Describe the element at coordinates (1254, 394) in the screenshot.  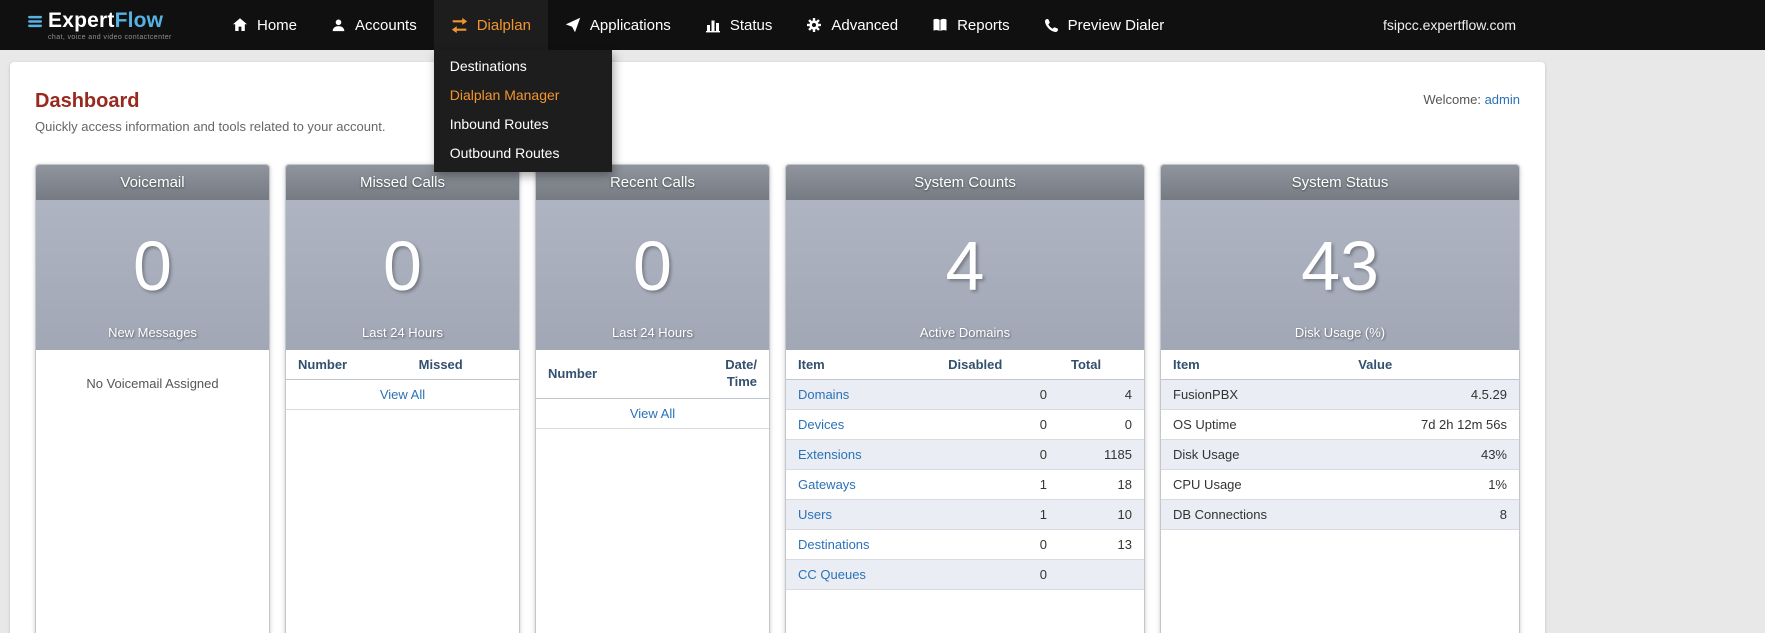
I see `status-item: FusionPBX` at that location.